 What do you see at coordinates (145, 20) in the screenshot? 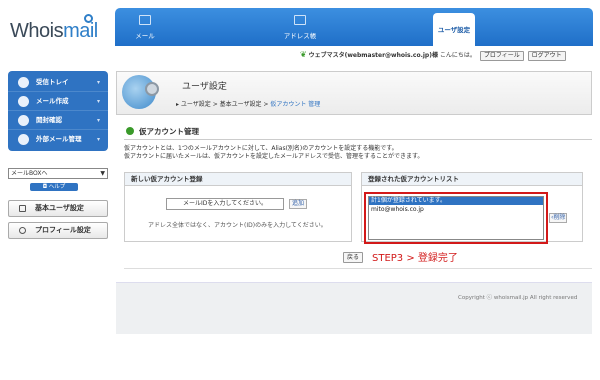
I see `mail-icon` at bounding box center [145, 20].